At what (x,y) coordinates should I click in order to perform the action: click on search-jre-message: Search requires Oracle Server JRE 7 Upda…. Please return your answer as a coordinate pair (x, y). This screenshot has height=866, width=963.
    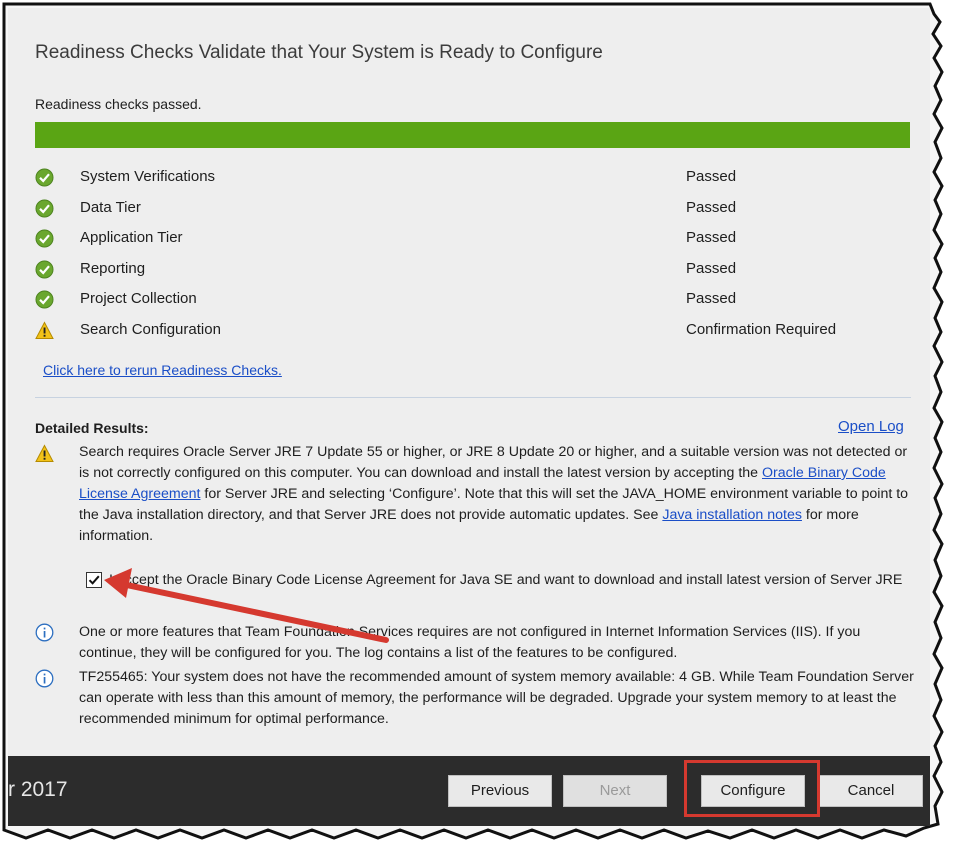
    Looking at the image, I should click on (496, 494).